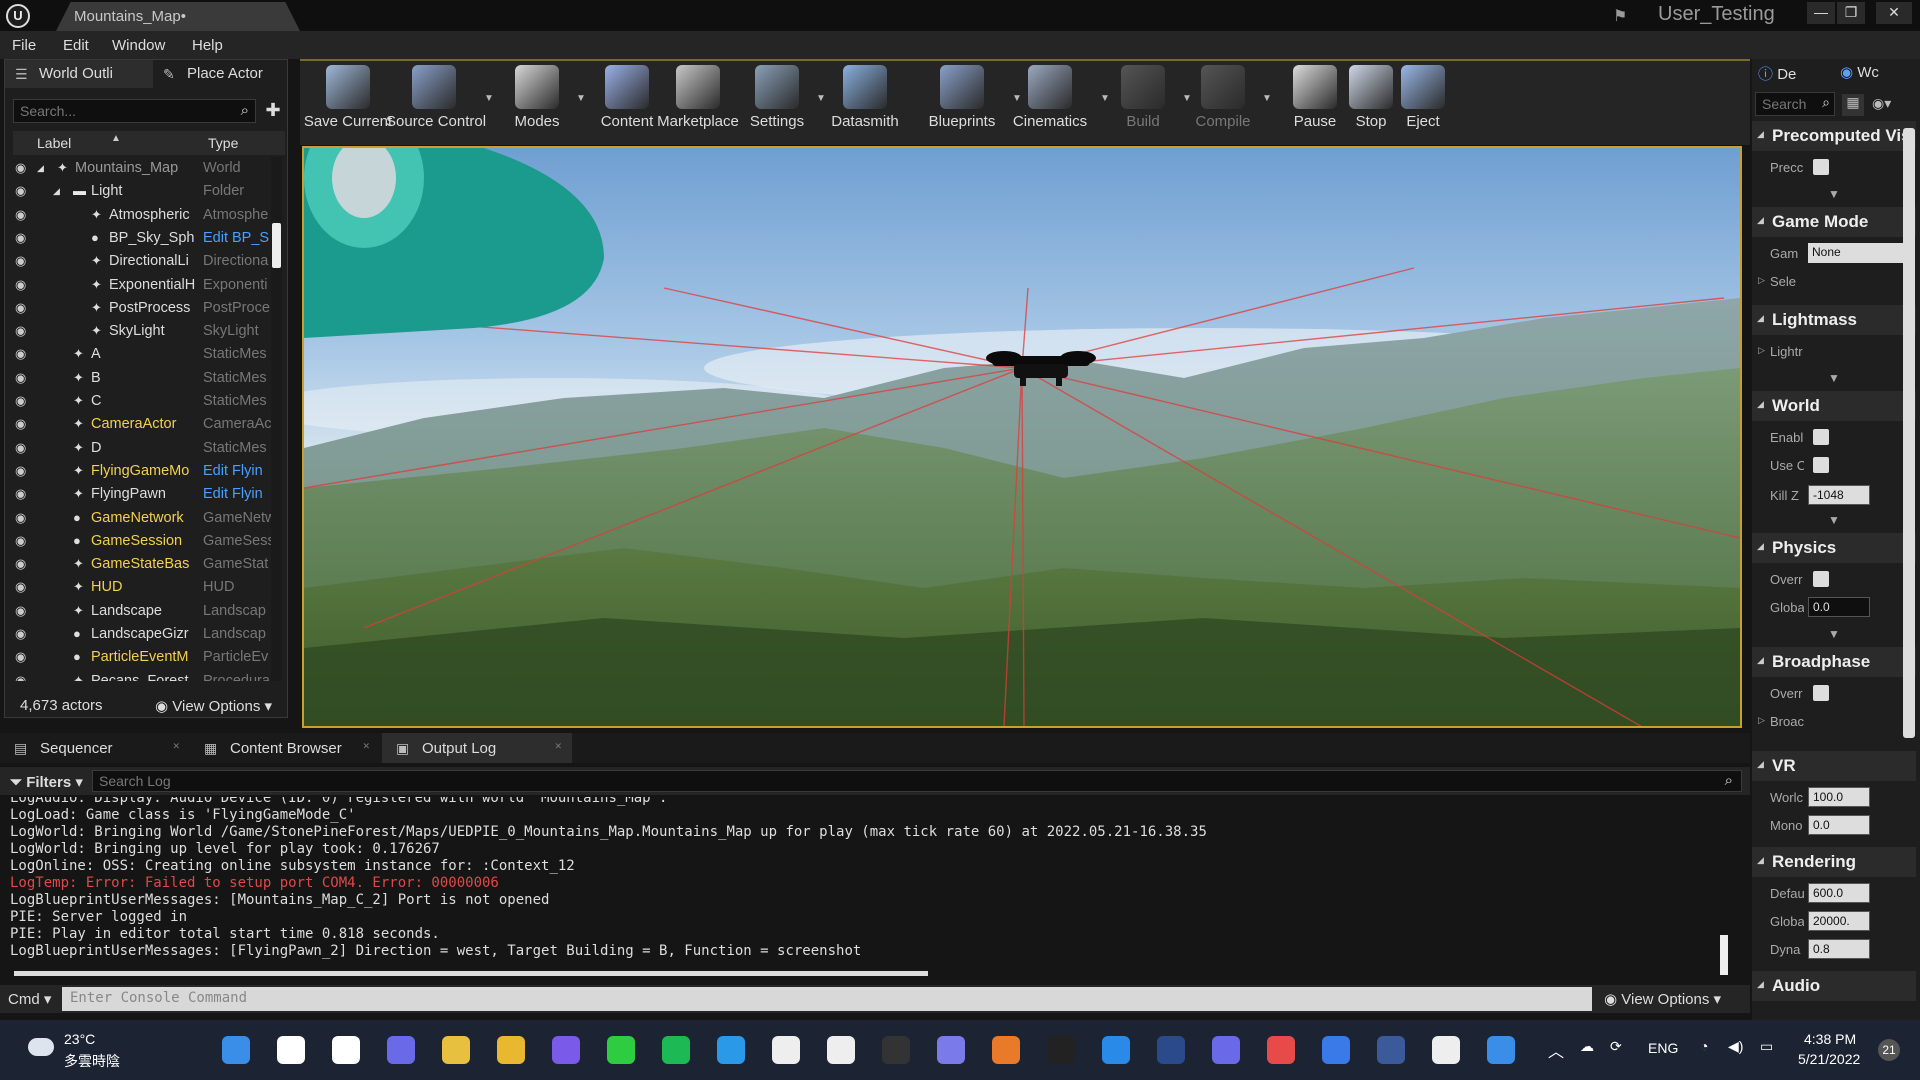 Image resolution: width=1920 pixels, height=1080 pixels. Describe the element at coordinates (1829, 1059) in the screenshot. I see `clock-date: 5/21/2022` at that location.